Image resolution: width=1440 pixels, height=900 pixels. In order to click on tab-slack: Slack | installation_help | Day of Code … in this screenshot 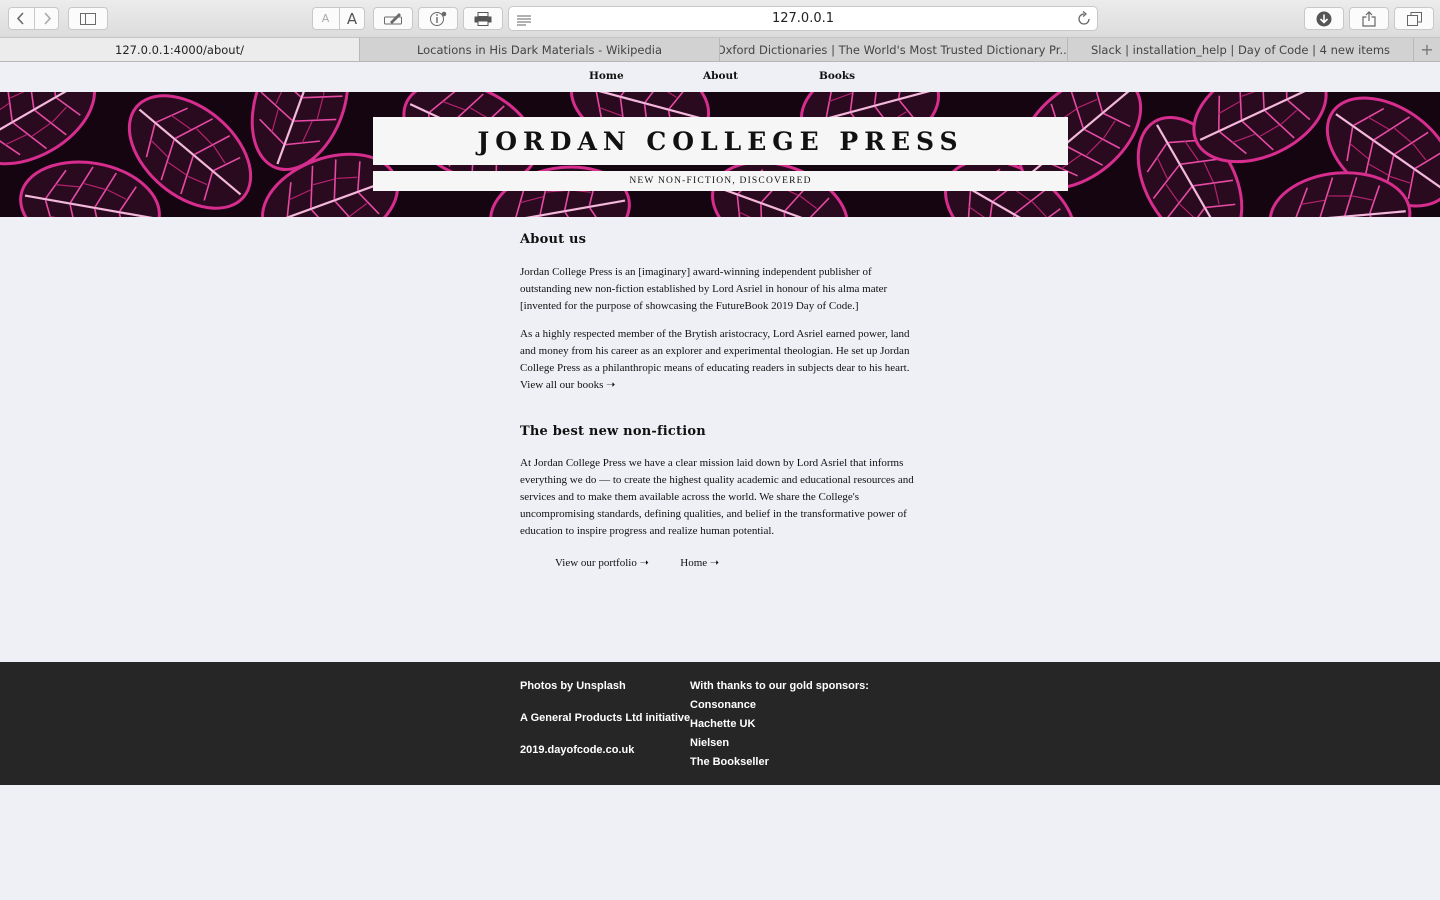, I will do `click(1241, 49)`.